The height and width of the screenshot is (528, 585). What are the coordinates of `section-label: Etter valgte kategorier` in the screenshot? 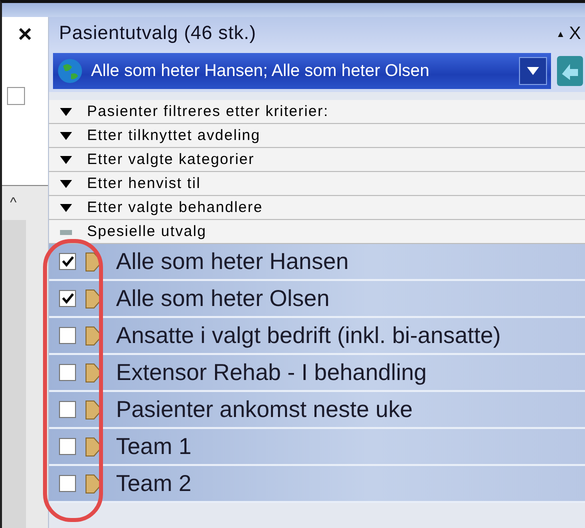 It's located at (170, 159).